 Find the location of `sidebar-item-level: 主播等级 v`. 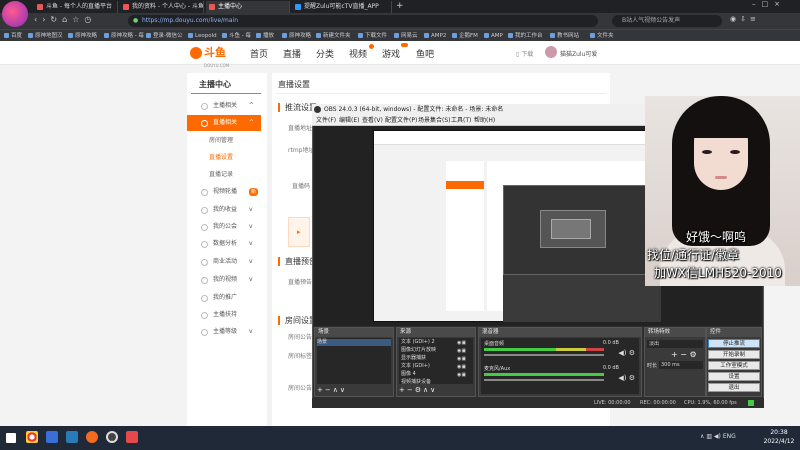

sidebar-item-level: 主播等级 v is located at coordinates (224, 332).